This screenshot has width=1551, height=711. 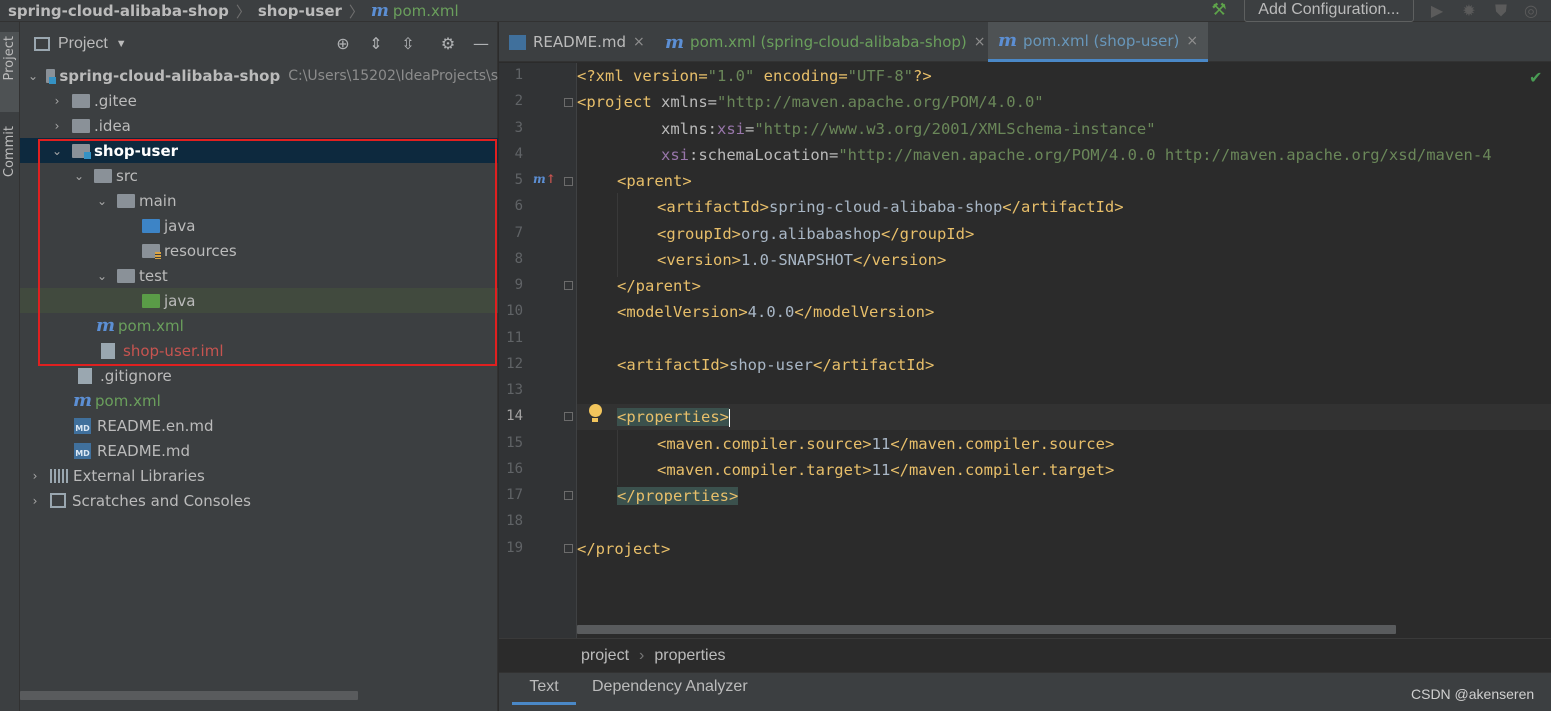 What do you see at coordinates (9, 58) in the screenshot?
I see `project-tool-label: Project` at bounding box center [9, 58].